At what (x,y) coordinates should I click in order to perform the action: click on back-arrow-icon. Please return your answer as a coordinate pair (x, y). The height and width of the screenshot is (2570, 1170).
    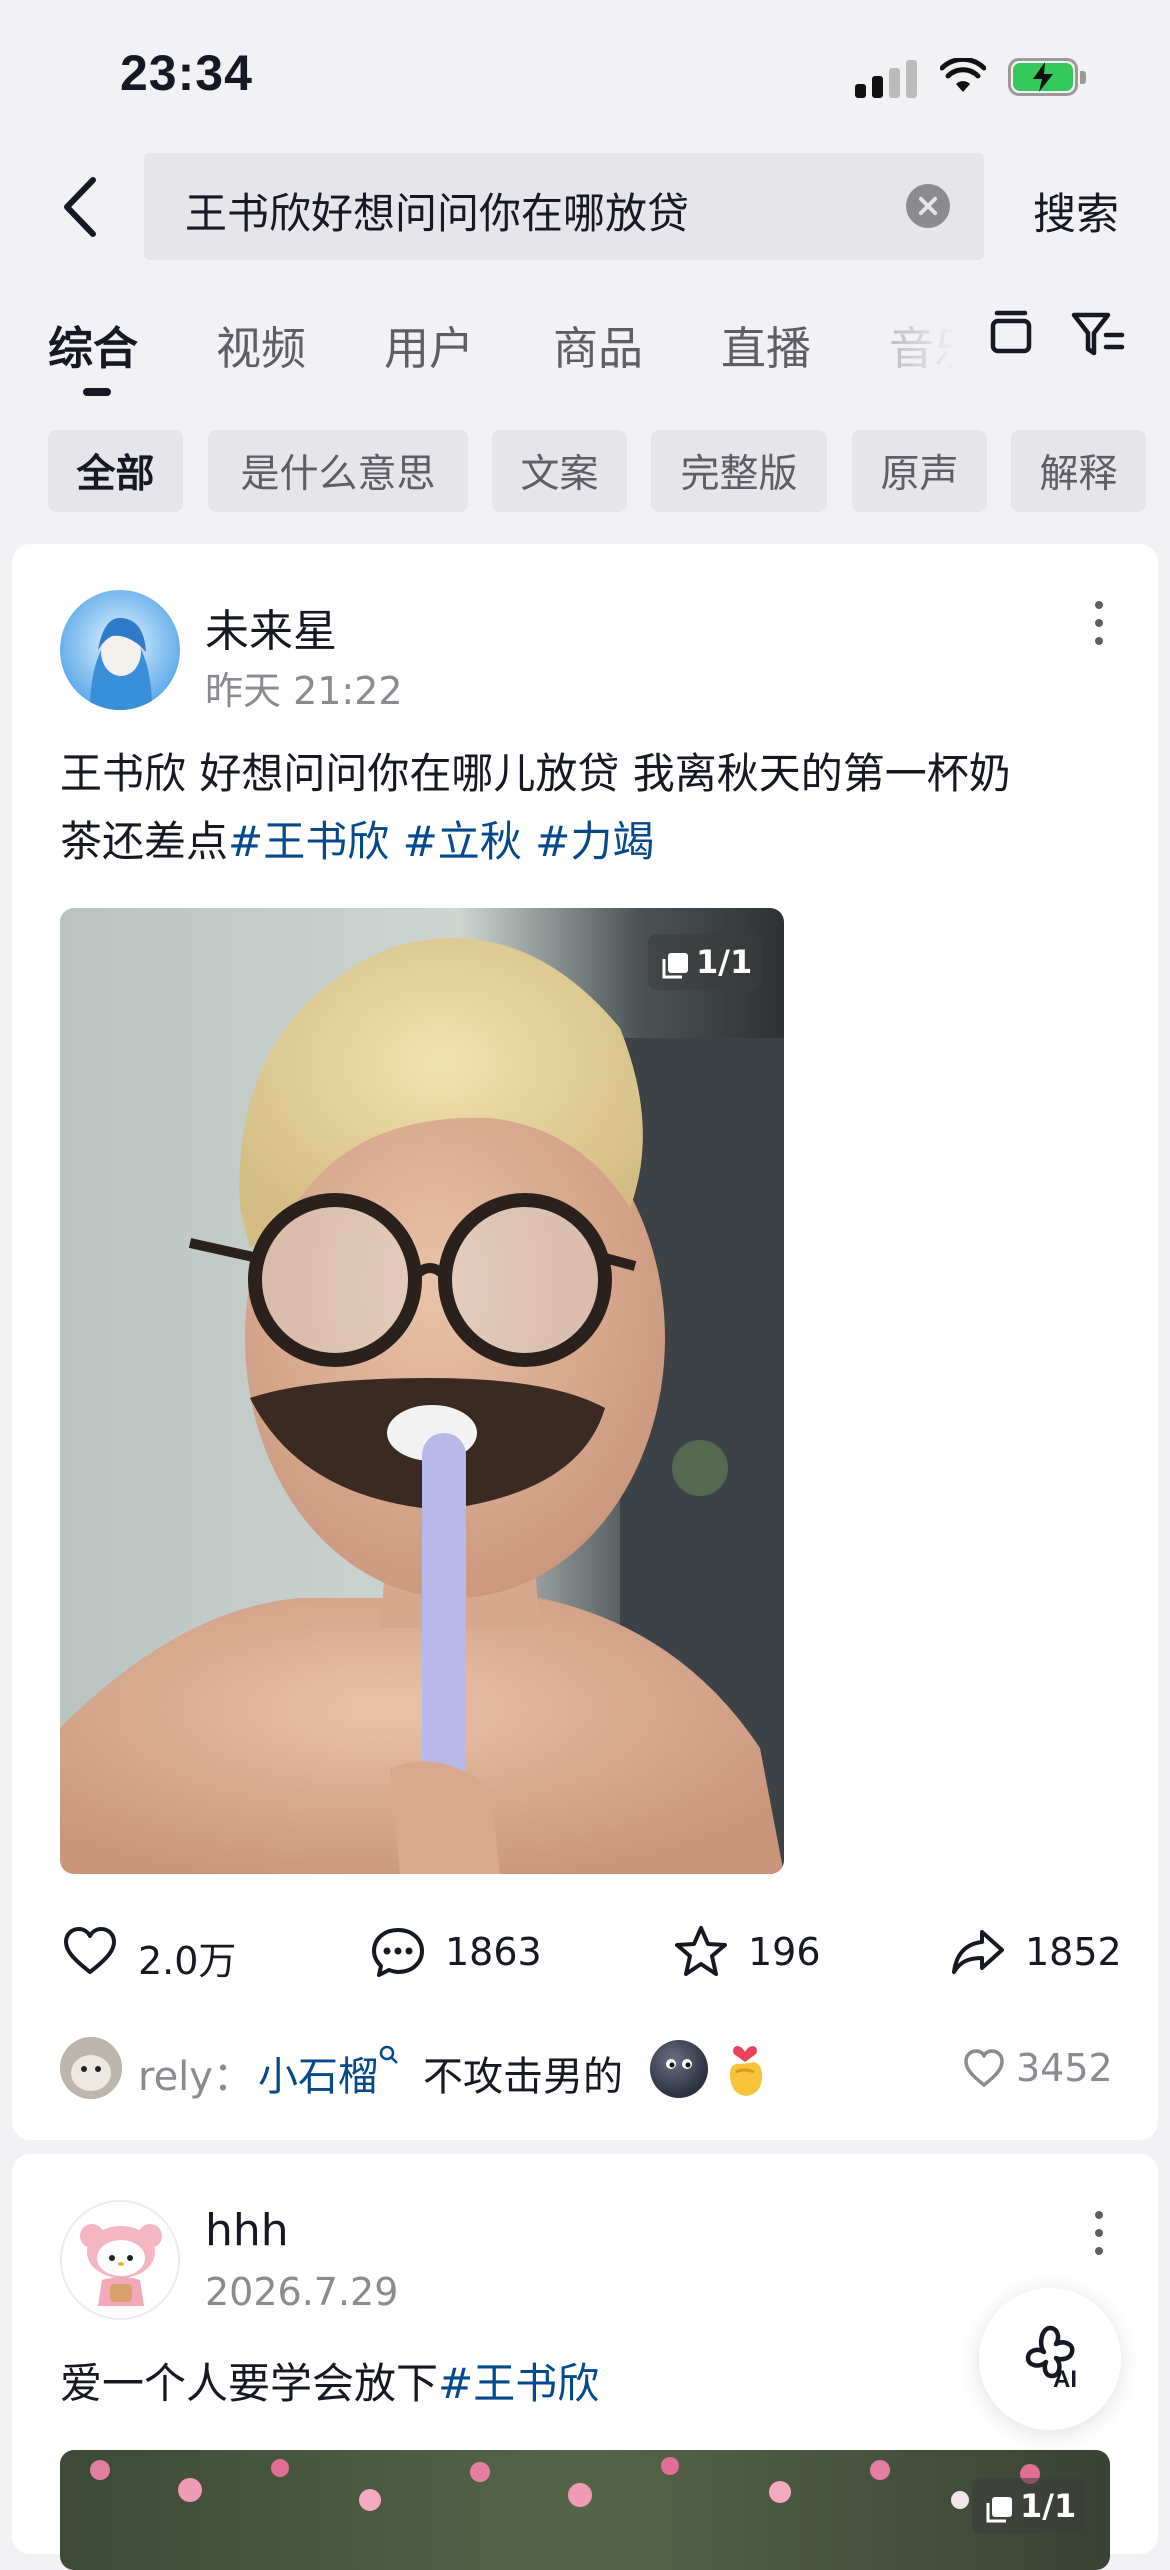
    Looking at the image, I should click on (80, 207).